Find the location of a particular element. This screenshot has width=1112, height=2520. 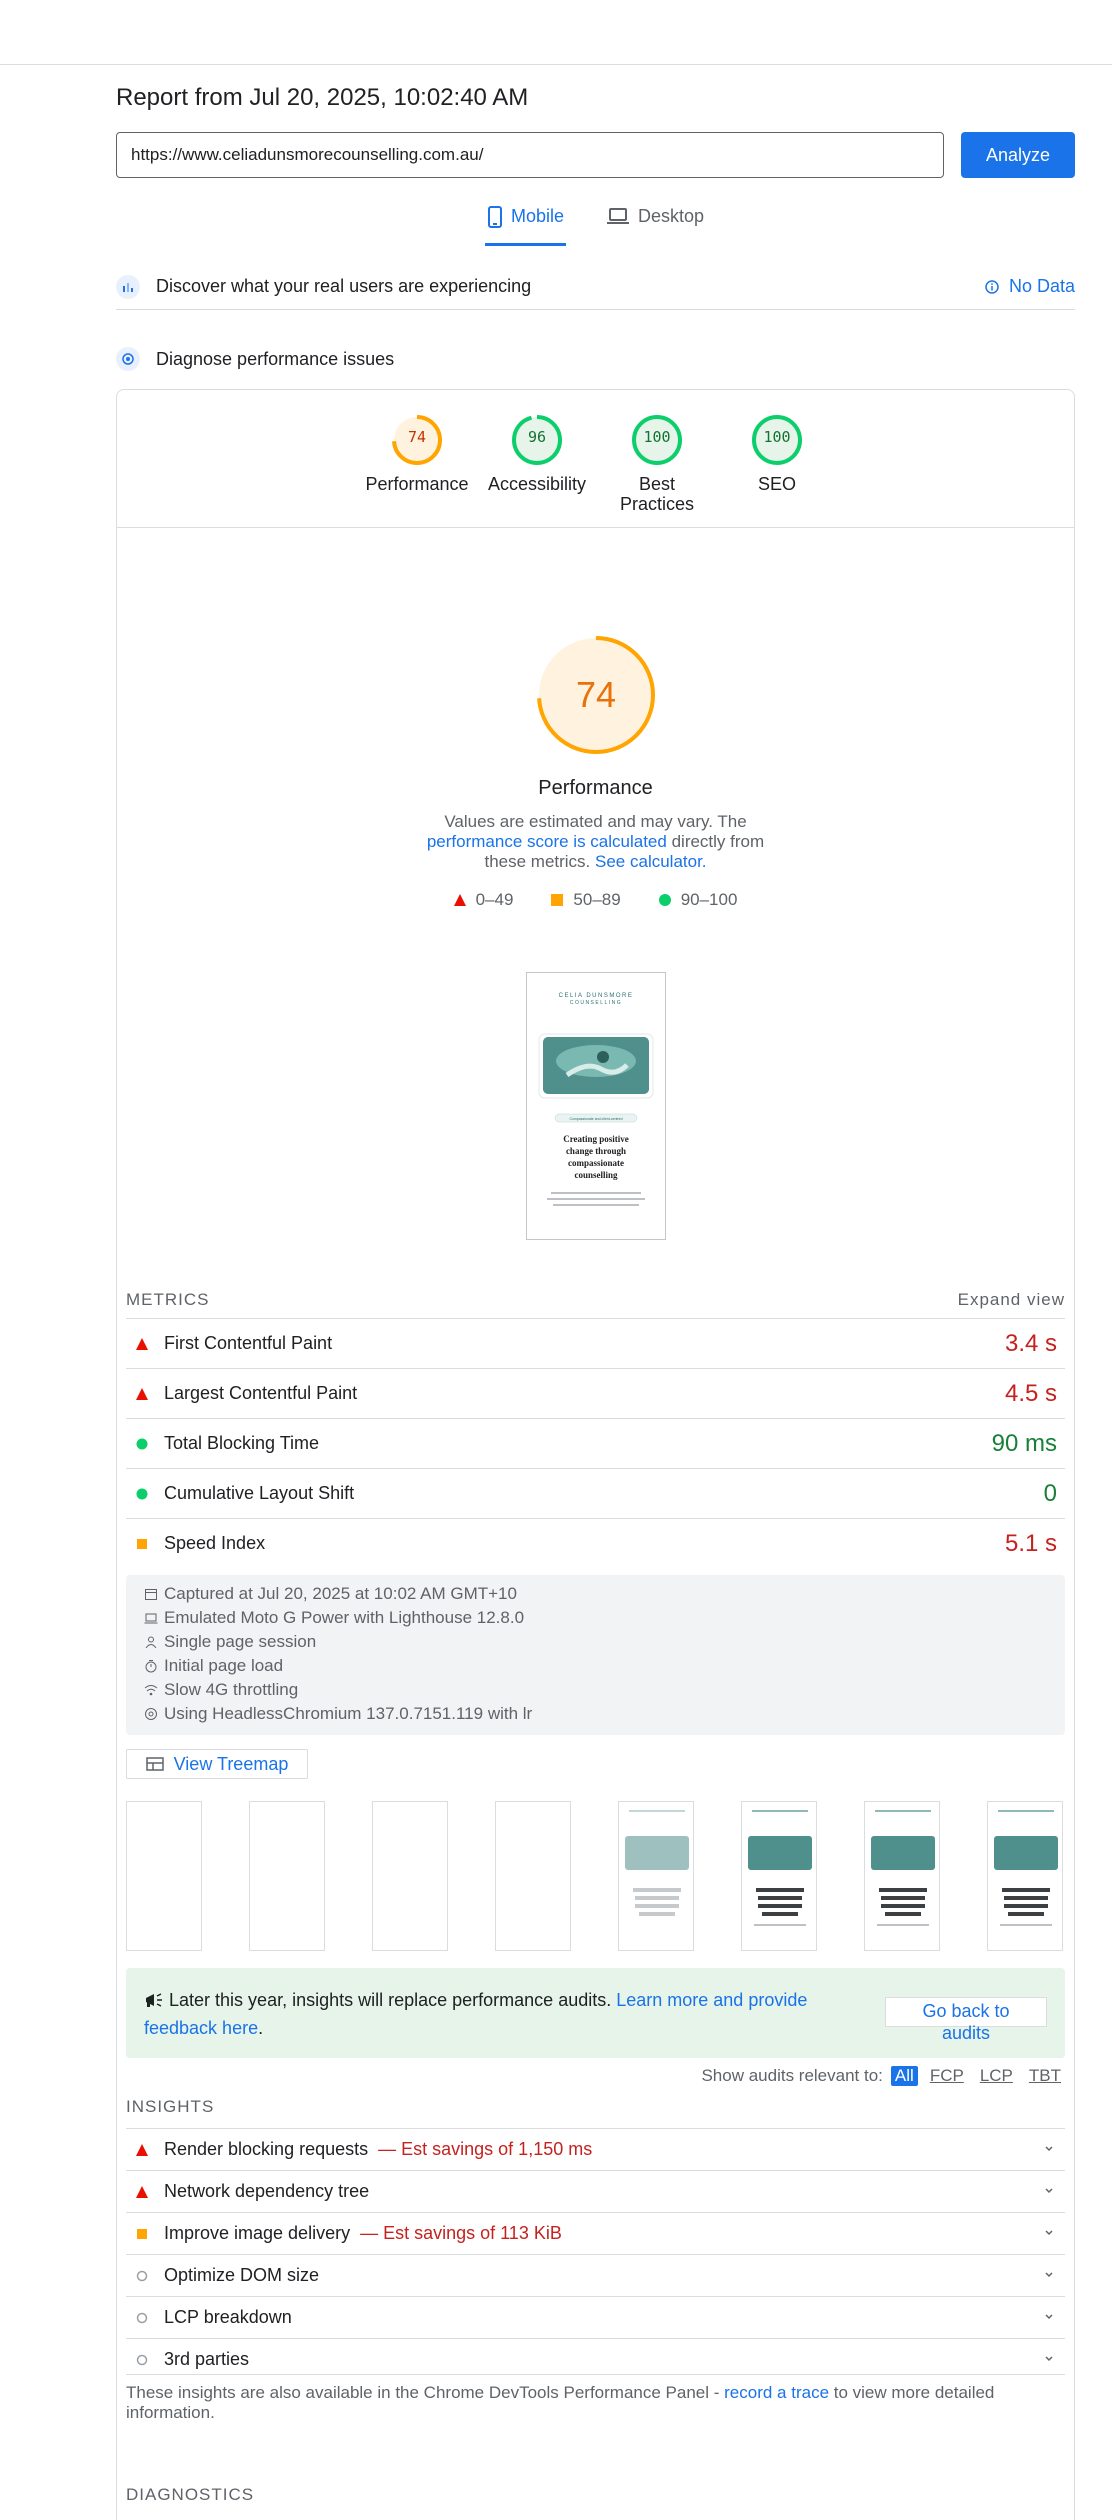

score-legend: 0–49 50–89 90–100 is located at coordinates (595, 900).